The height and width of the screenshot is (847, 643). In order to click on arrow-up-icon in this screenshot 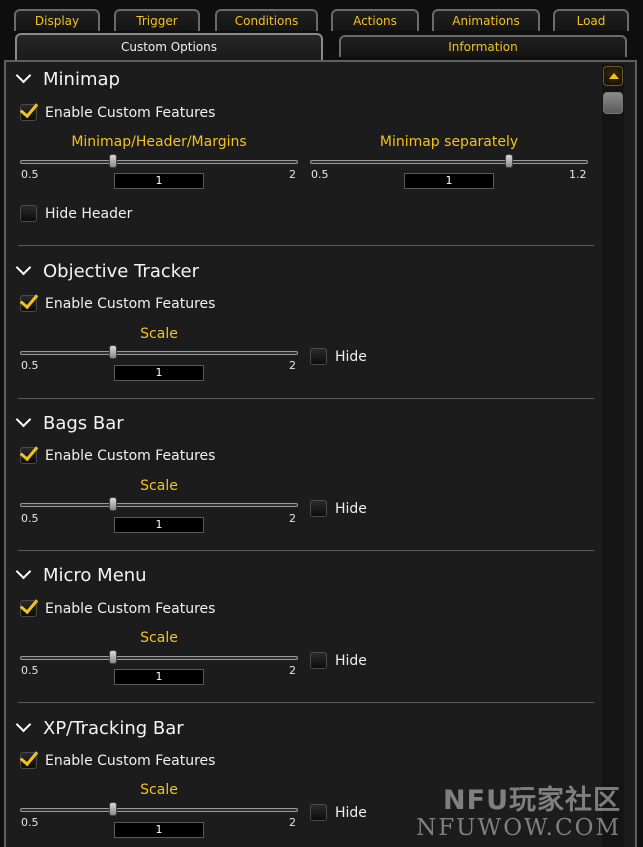, I will do `click(613, 76)`.